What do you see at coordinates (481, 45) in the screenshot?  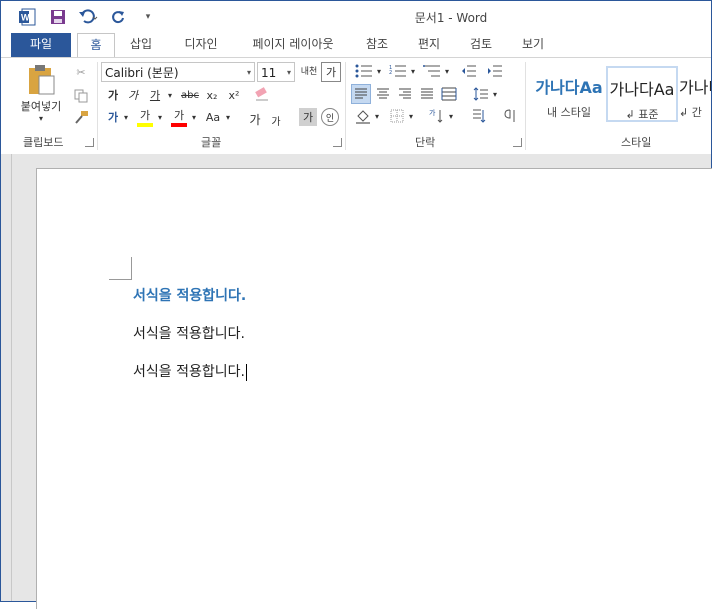 I see `tab-review: 검토` at bounding box center [481, 45].